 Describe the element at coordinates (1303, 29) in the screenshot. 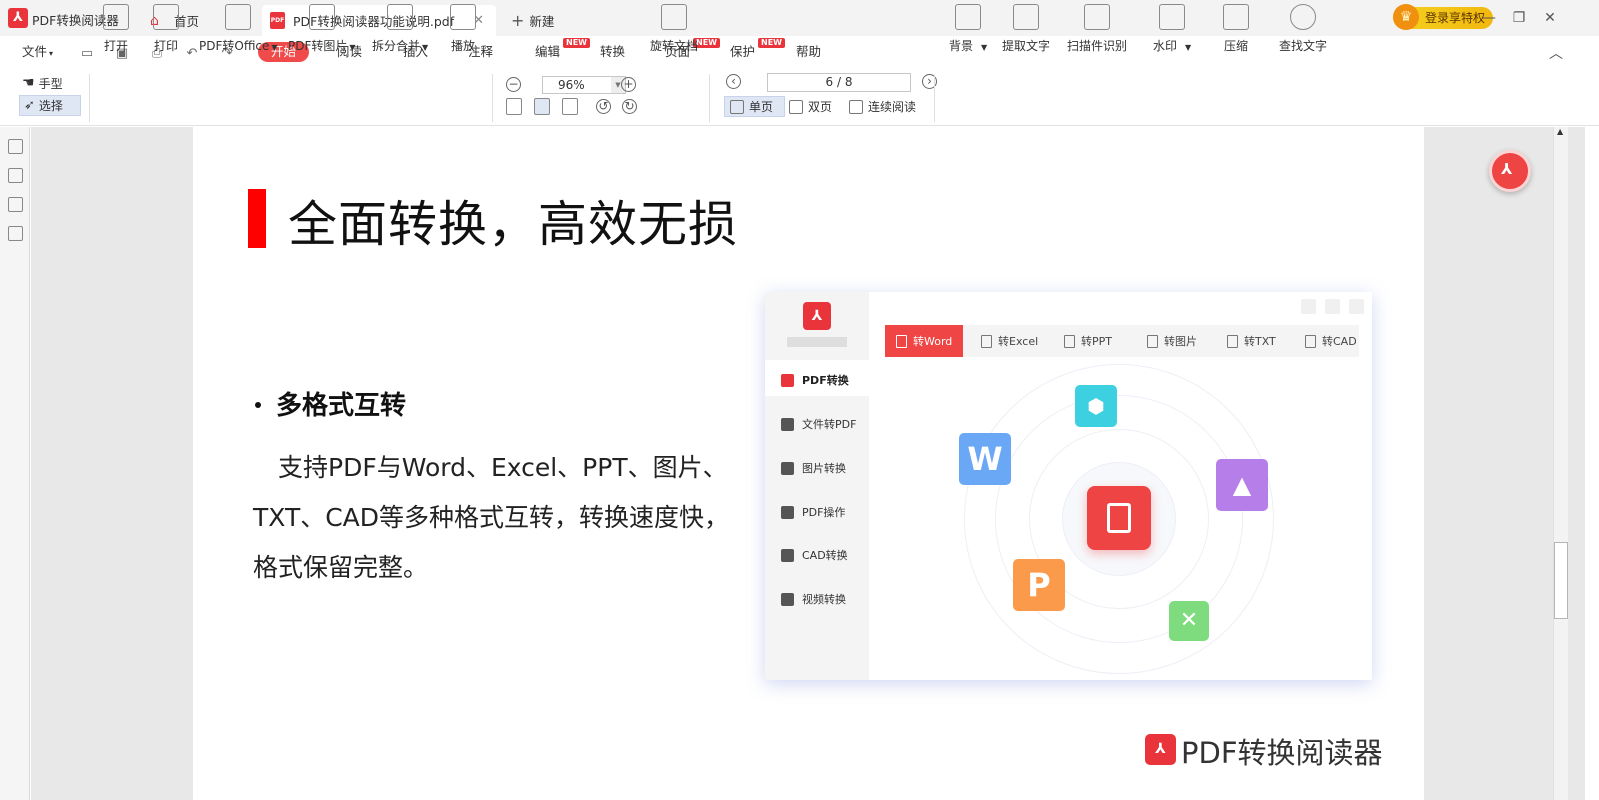

I see `find-text-button: 查找文字` at that location.